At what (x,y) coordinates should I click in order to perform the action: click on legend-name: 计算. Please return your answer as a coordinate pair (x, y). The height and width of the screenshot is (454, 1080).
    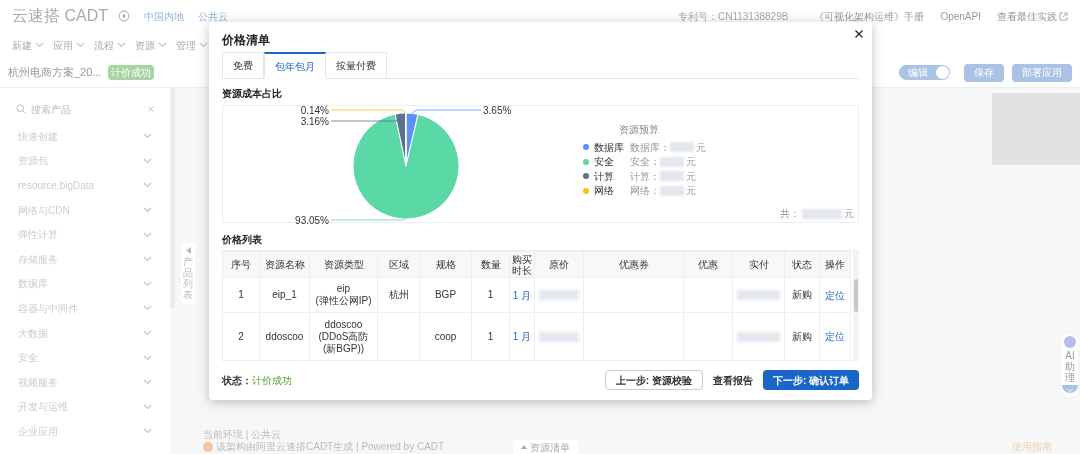
    Looking at the image, I should click on (604, 176).